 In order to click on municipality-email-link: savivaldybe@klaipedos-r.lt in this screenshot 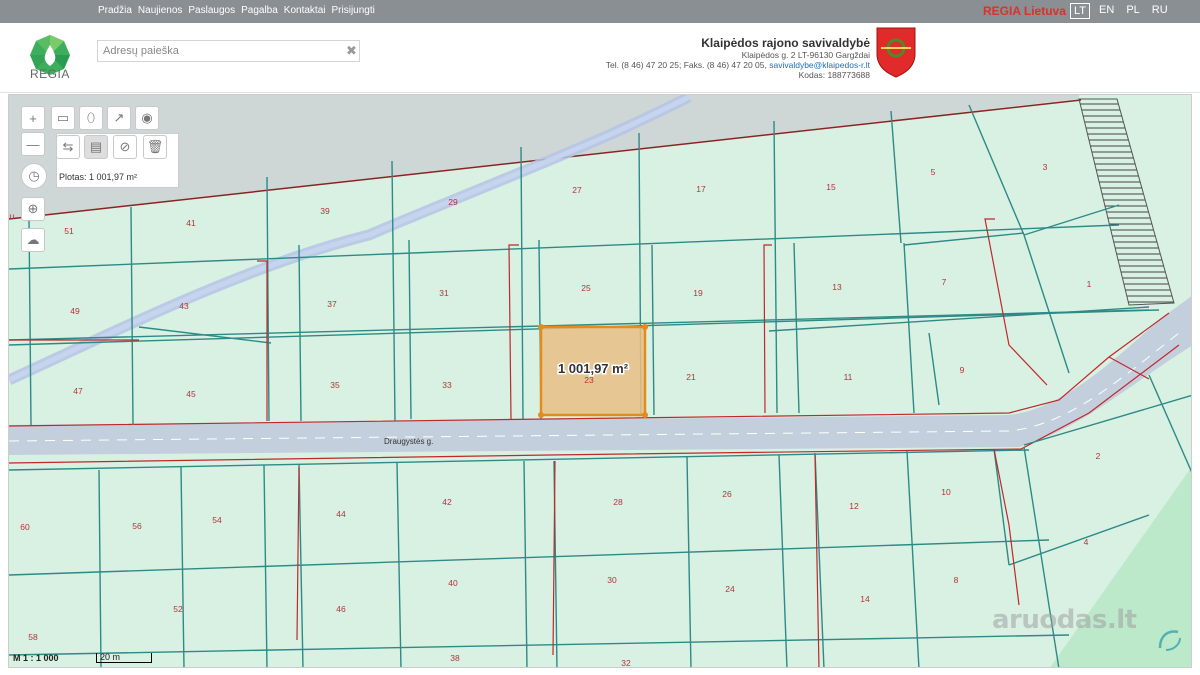, I will do `click(819, 65)`.